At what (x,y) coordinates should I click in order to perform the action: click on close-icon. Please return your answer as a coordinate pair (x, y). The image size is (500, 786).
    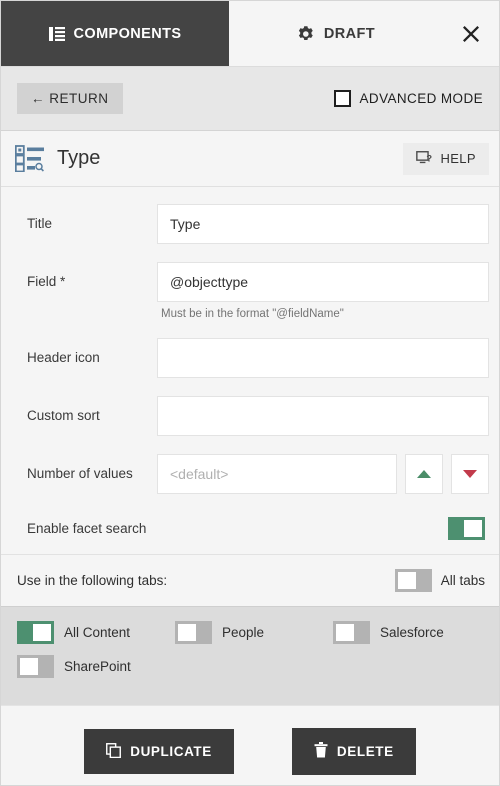
    Looking at the image, I should click on (471, 33).